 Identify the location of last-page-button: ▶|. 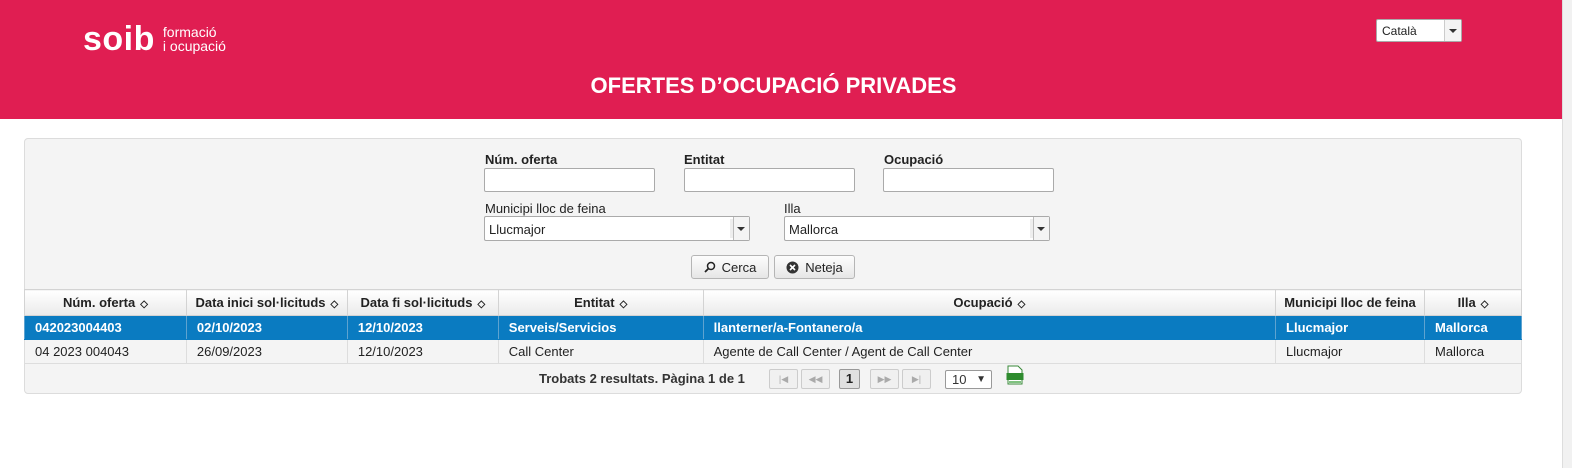
(916, 379).